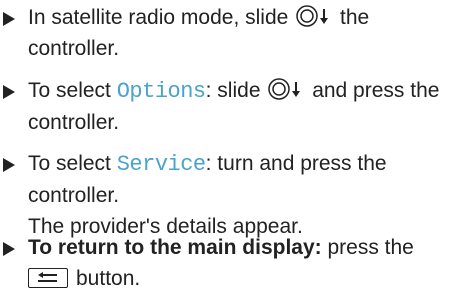 This screenshot has width=465, height=294. I want to click on step-2-text-pre: To select, so click(69, 90).